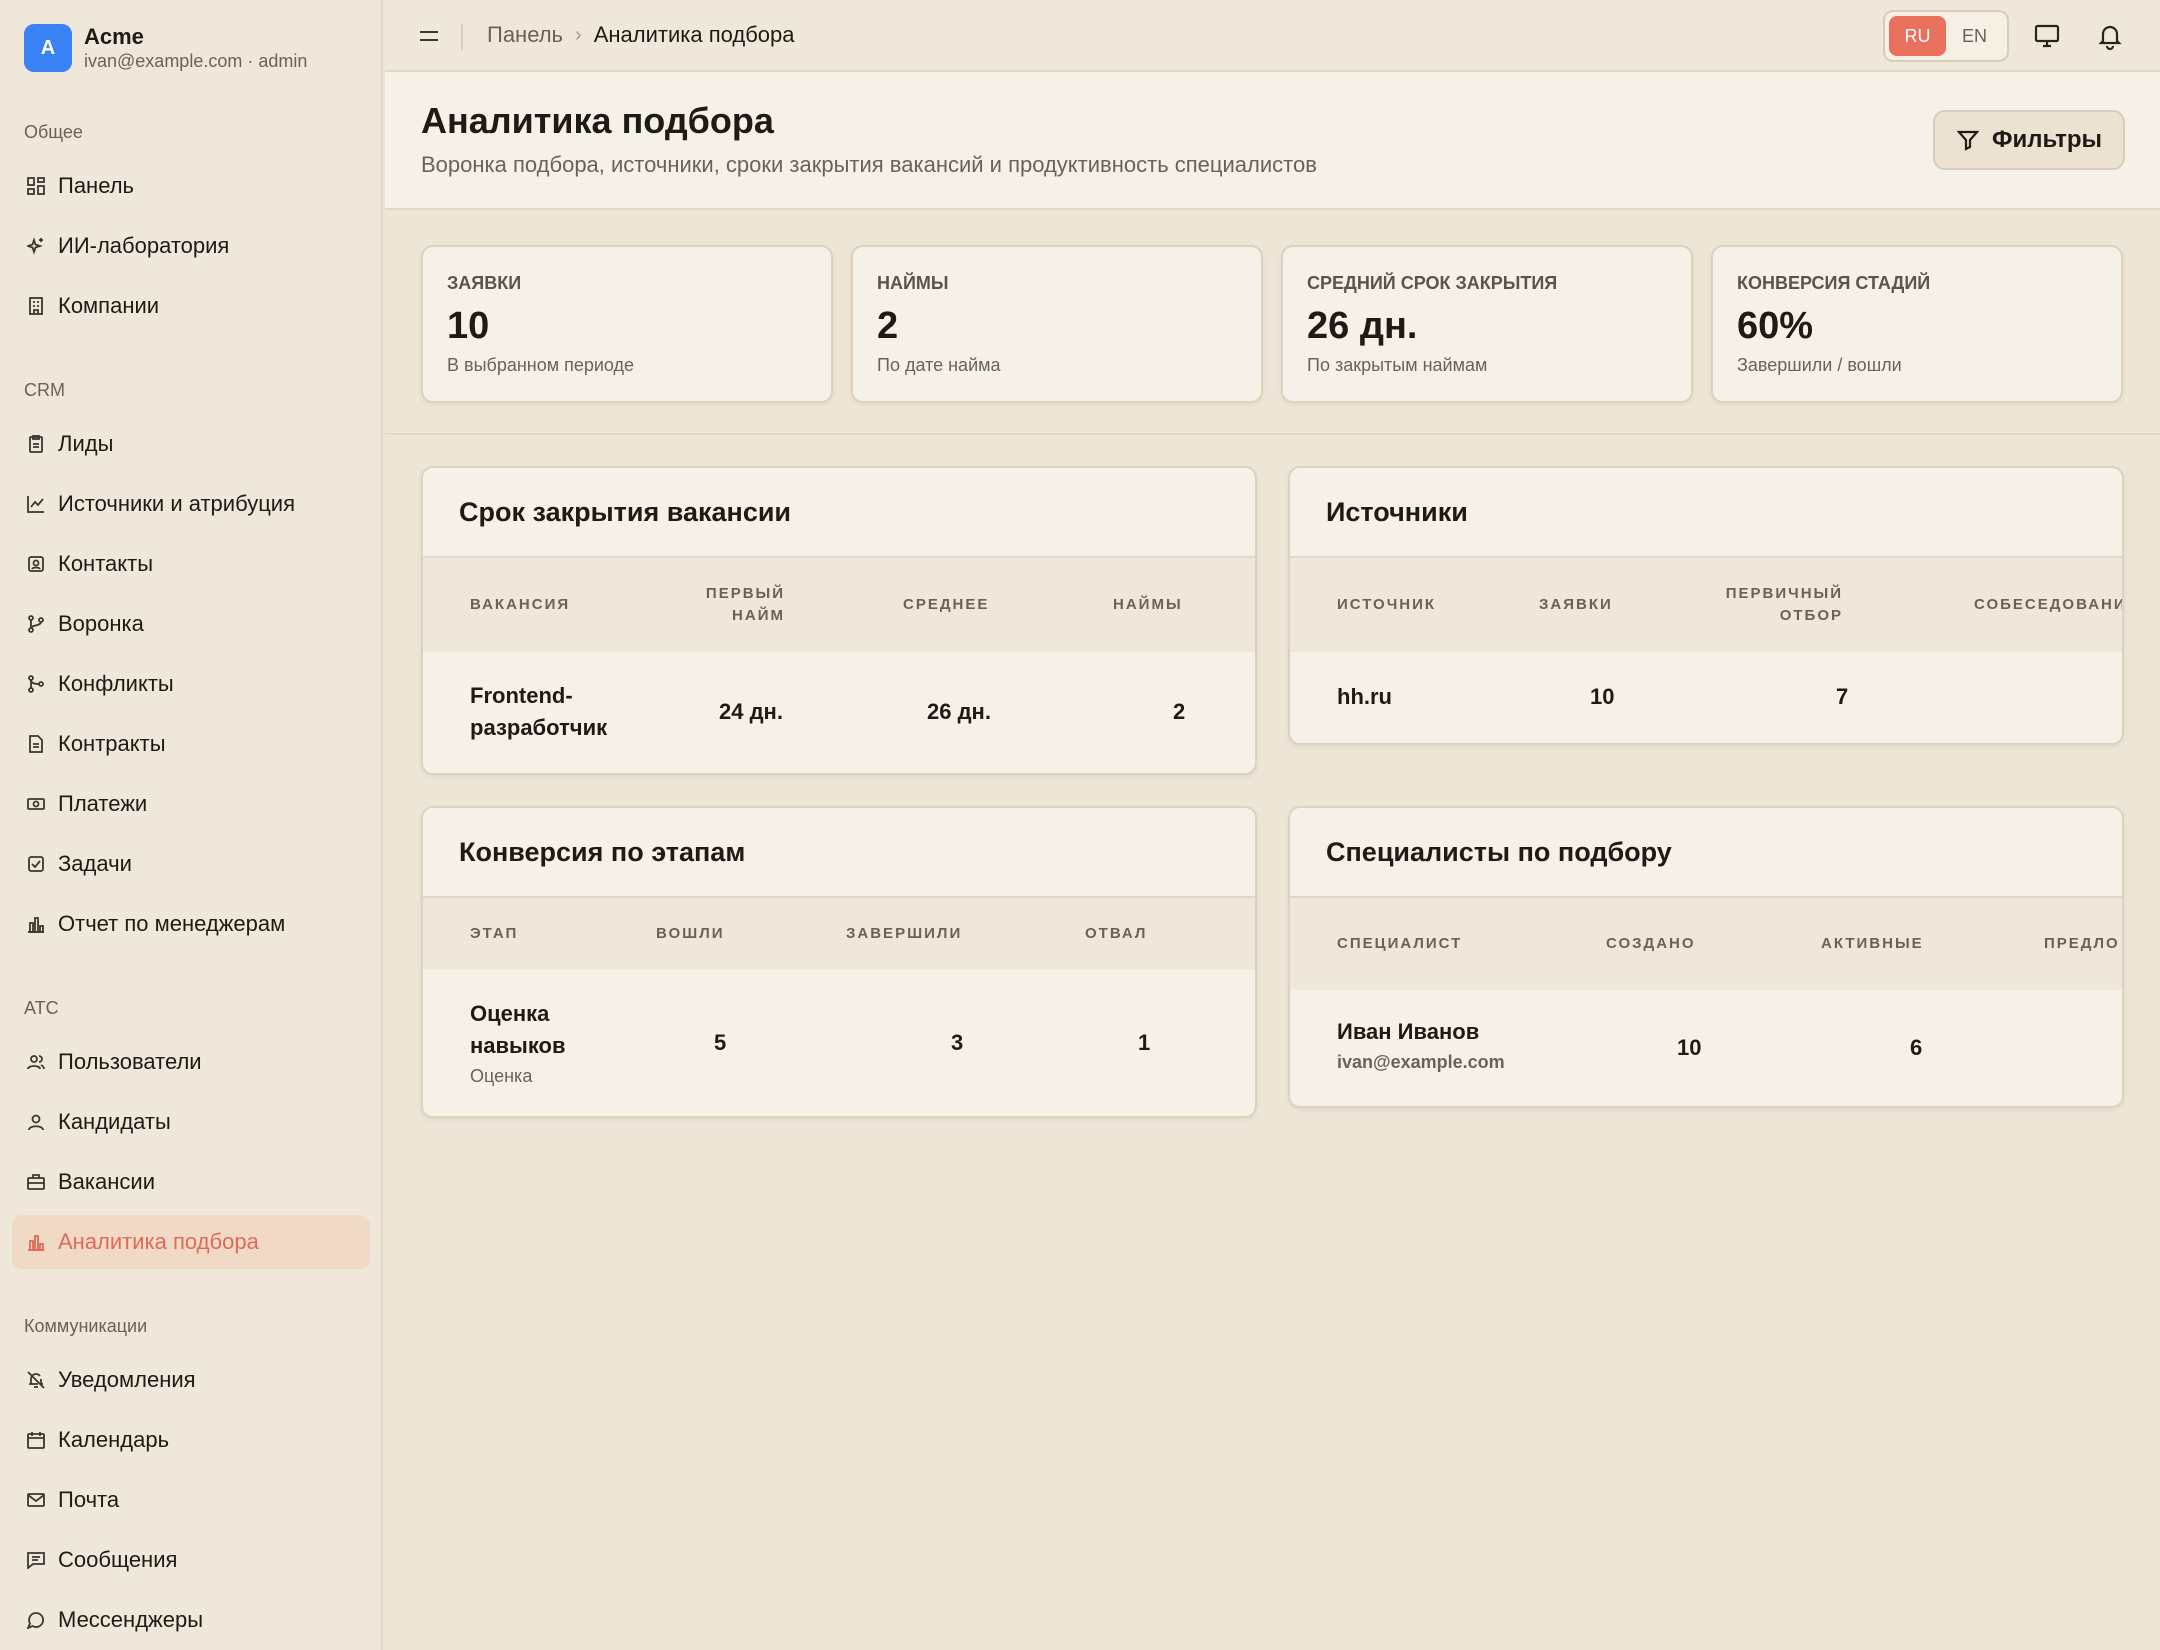  I want to click on sidebar-item-recruiting-analytics: Аналитика подбора, so click(191, 1242).